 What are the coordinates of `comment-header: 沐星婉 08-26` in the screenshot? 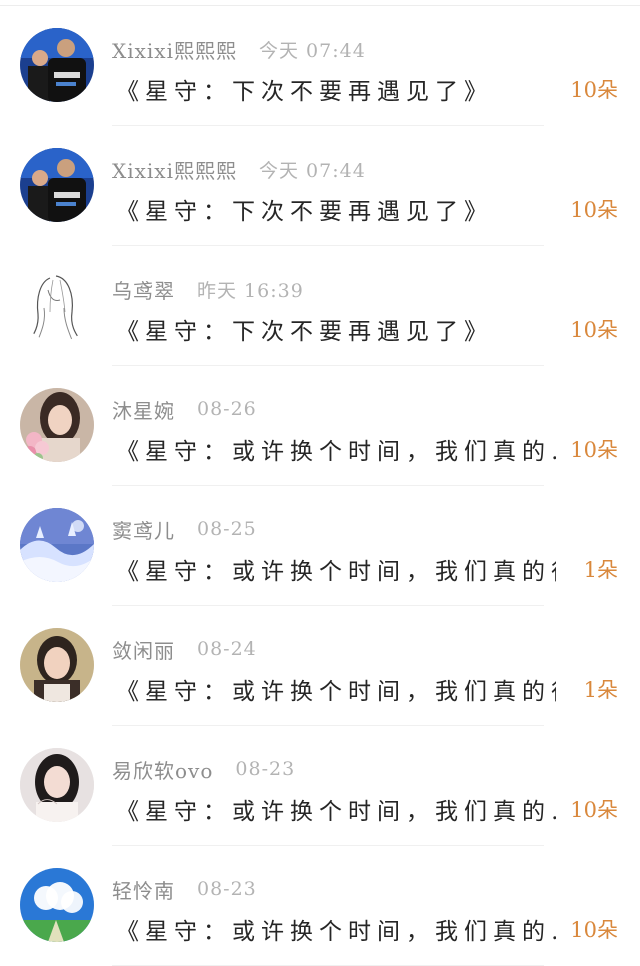 It's located at (184, 409).